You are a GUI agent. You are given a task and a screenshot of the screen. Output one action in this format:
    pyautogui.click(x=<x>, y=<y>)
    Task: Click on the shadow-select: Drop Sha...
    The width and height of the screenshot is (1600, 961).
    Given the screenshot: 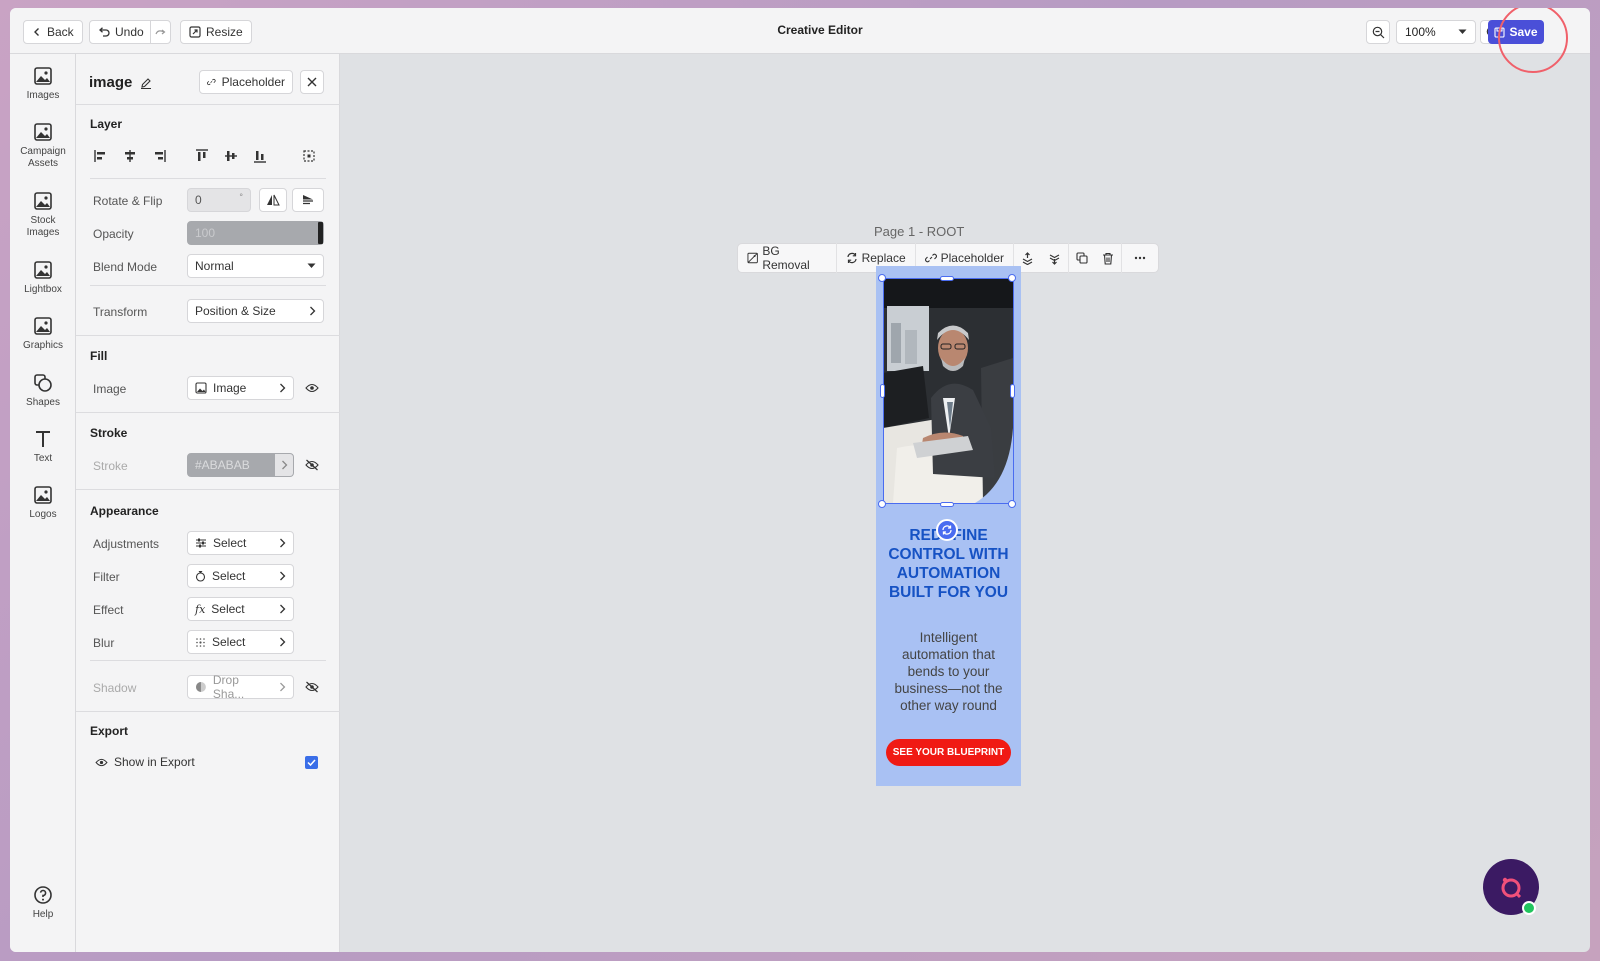 What is the action you would take?
    pyautogui.click(x=240, y=687)
    